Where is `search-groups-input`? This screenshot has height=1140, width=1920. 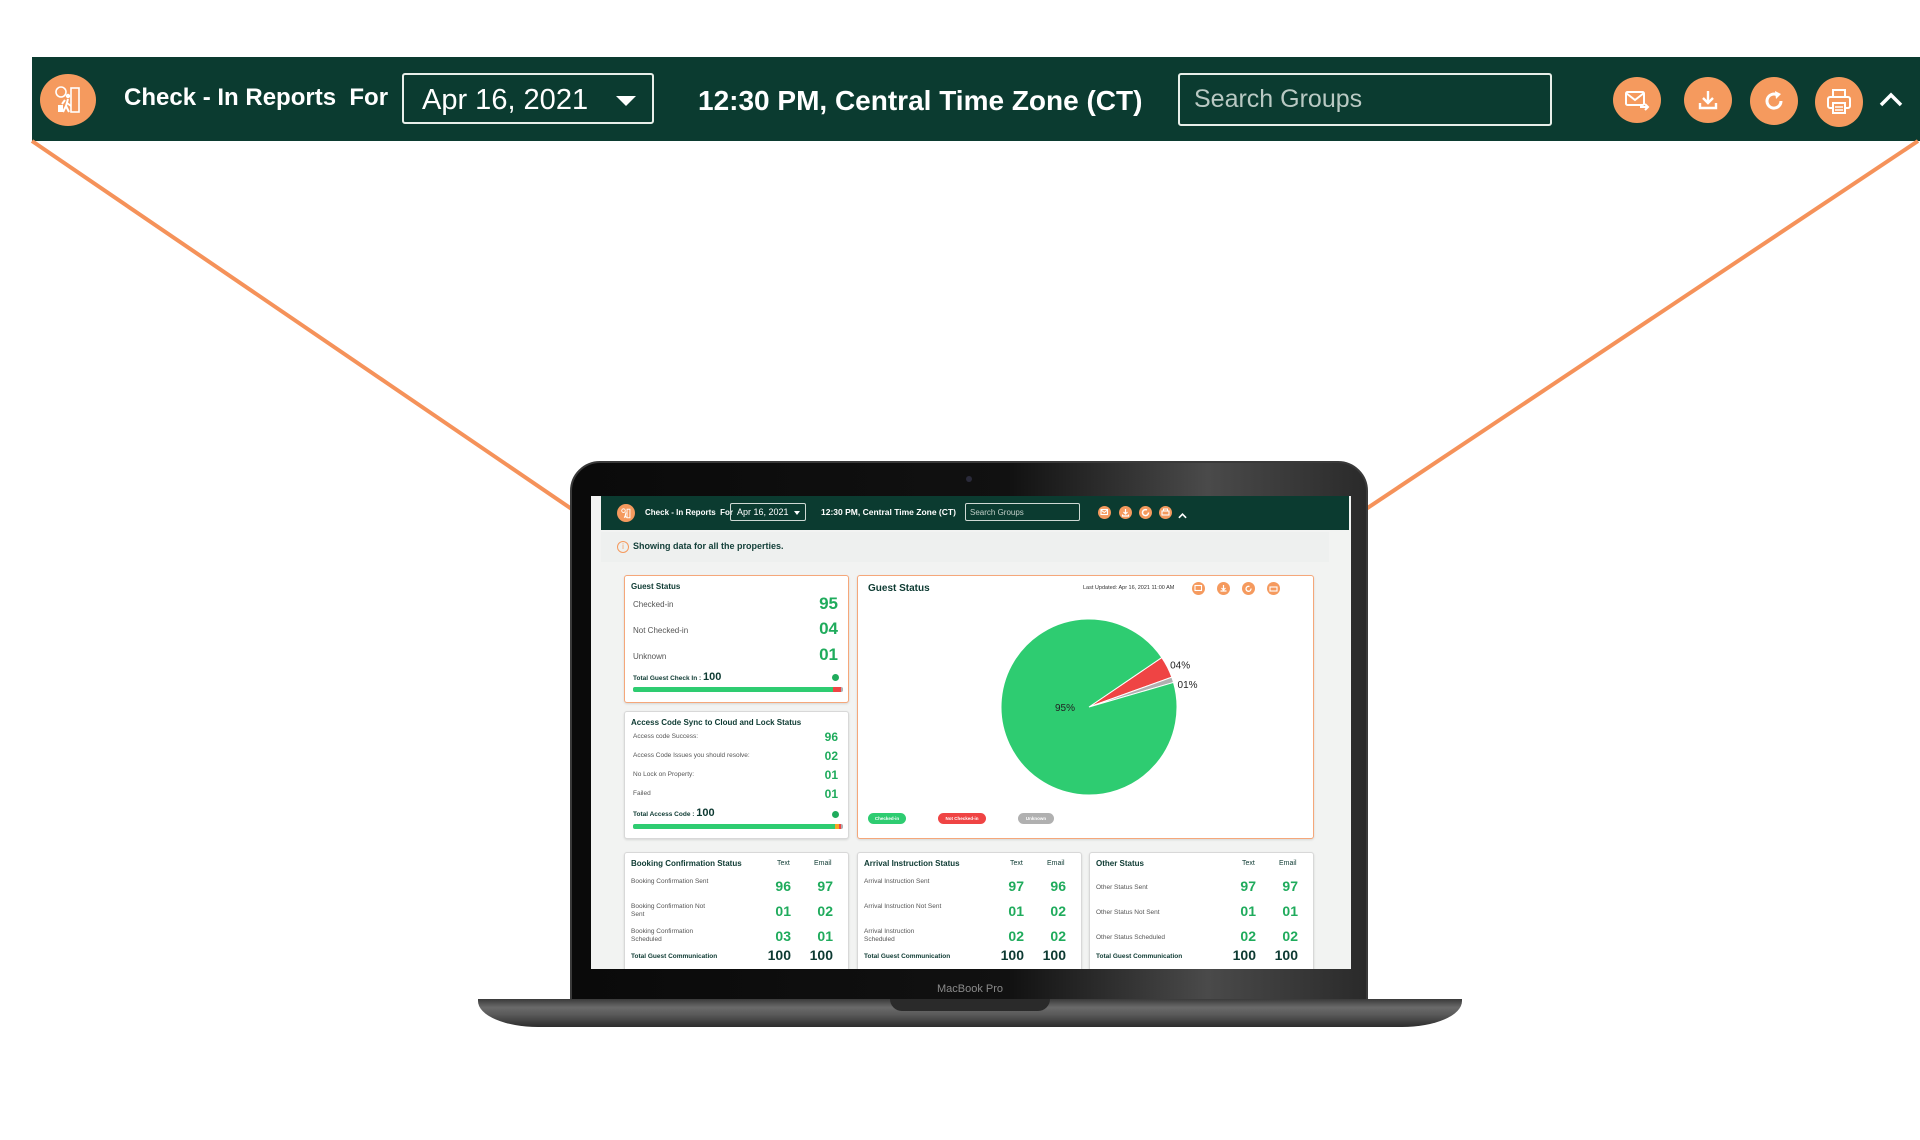
search-groups-input is located at coordinates (1365, 99).